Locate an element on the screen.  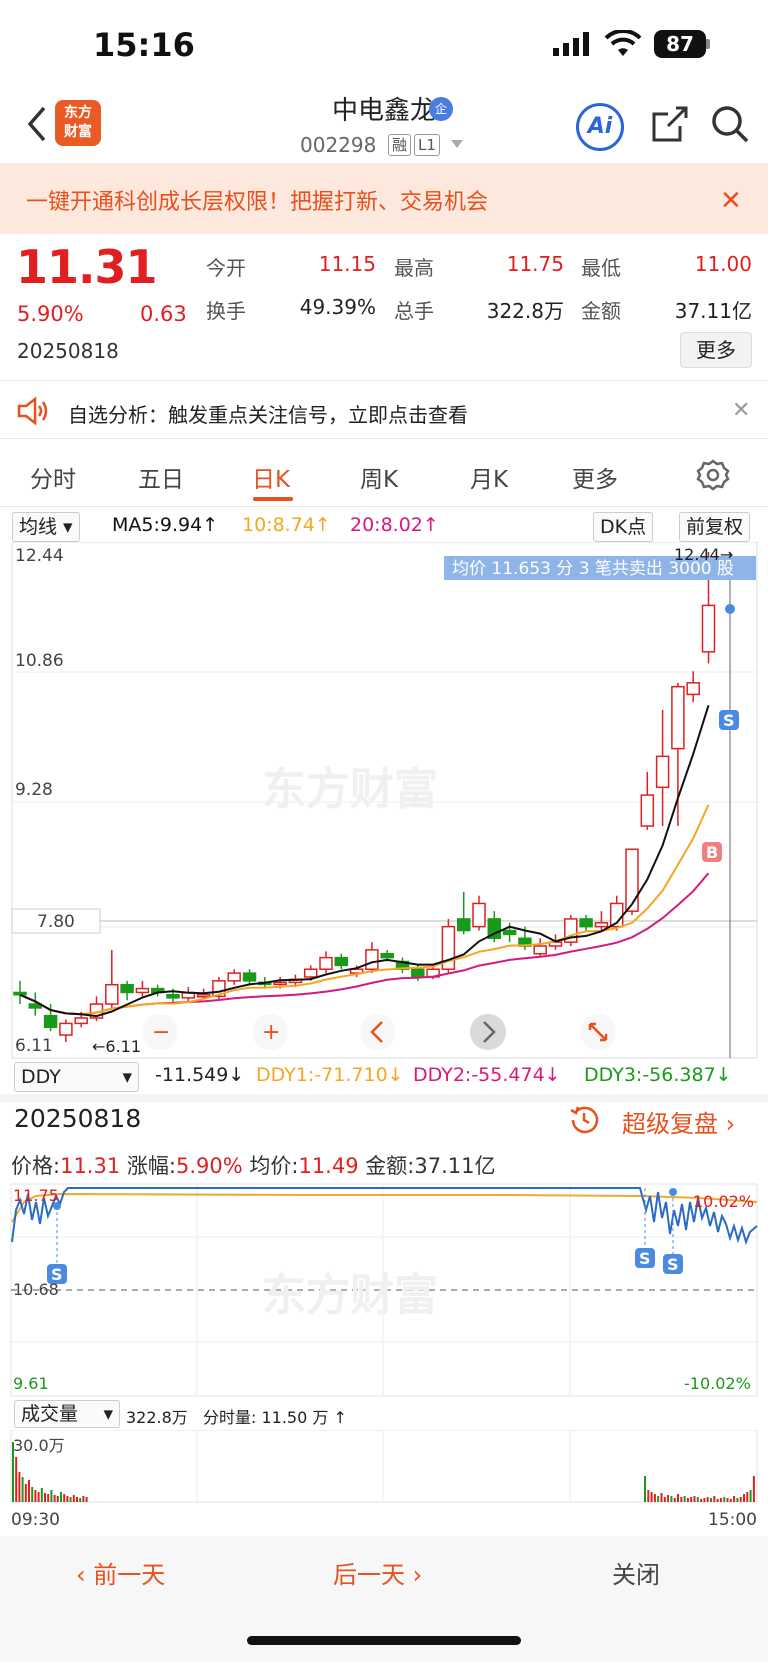
tab-underline is located at coordinates (273, 499).